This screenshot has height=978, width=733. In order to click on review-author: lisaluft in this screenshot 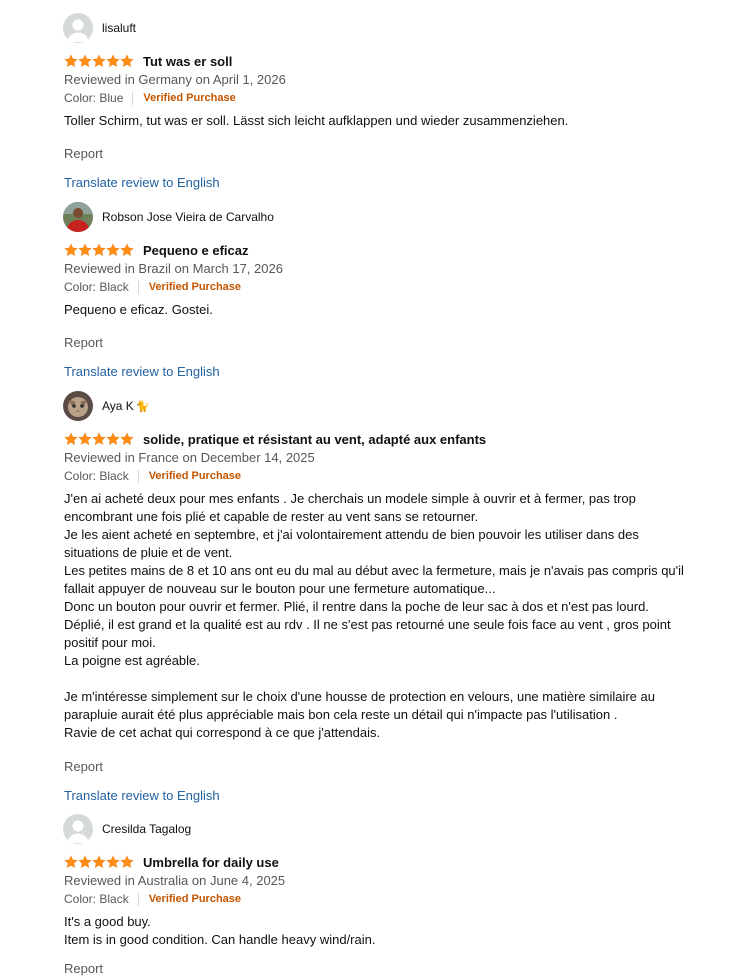, I will do `click(383, 28)`.